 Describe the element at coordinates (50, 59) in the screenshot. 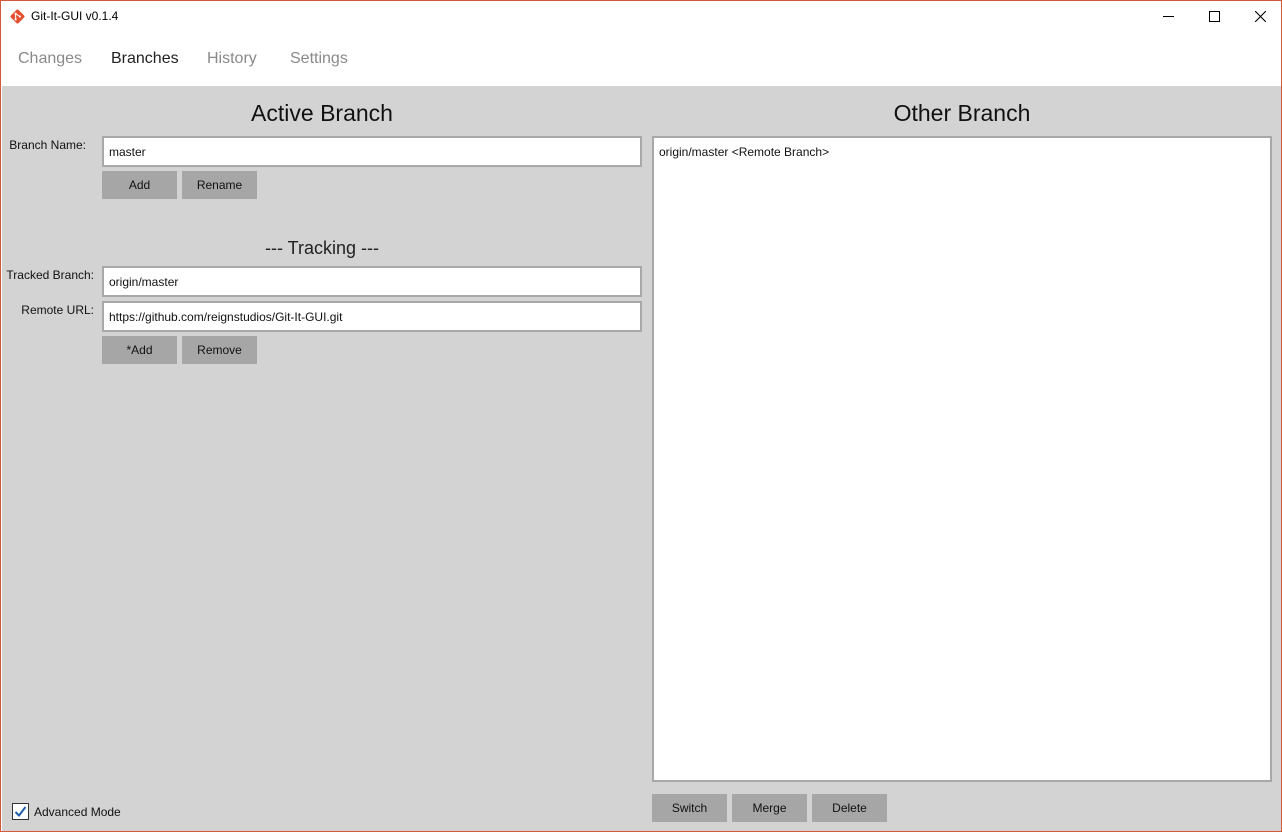

I see `tab-changes: Changes` at that location.